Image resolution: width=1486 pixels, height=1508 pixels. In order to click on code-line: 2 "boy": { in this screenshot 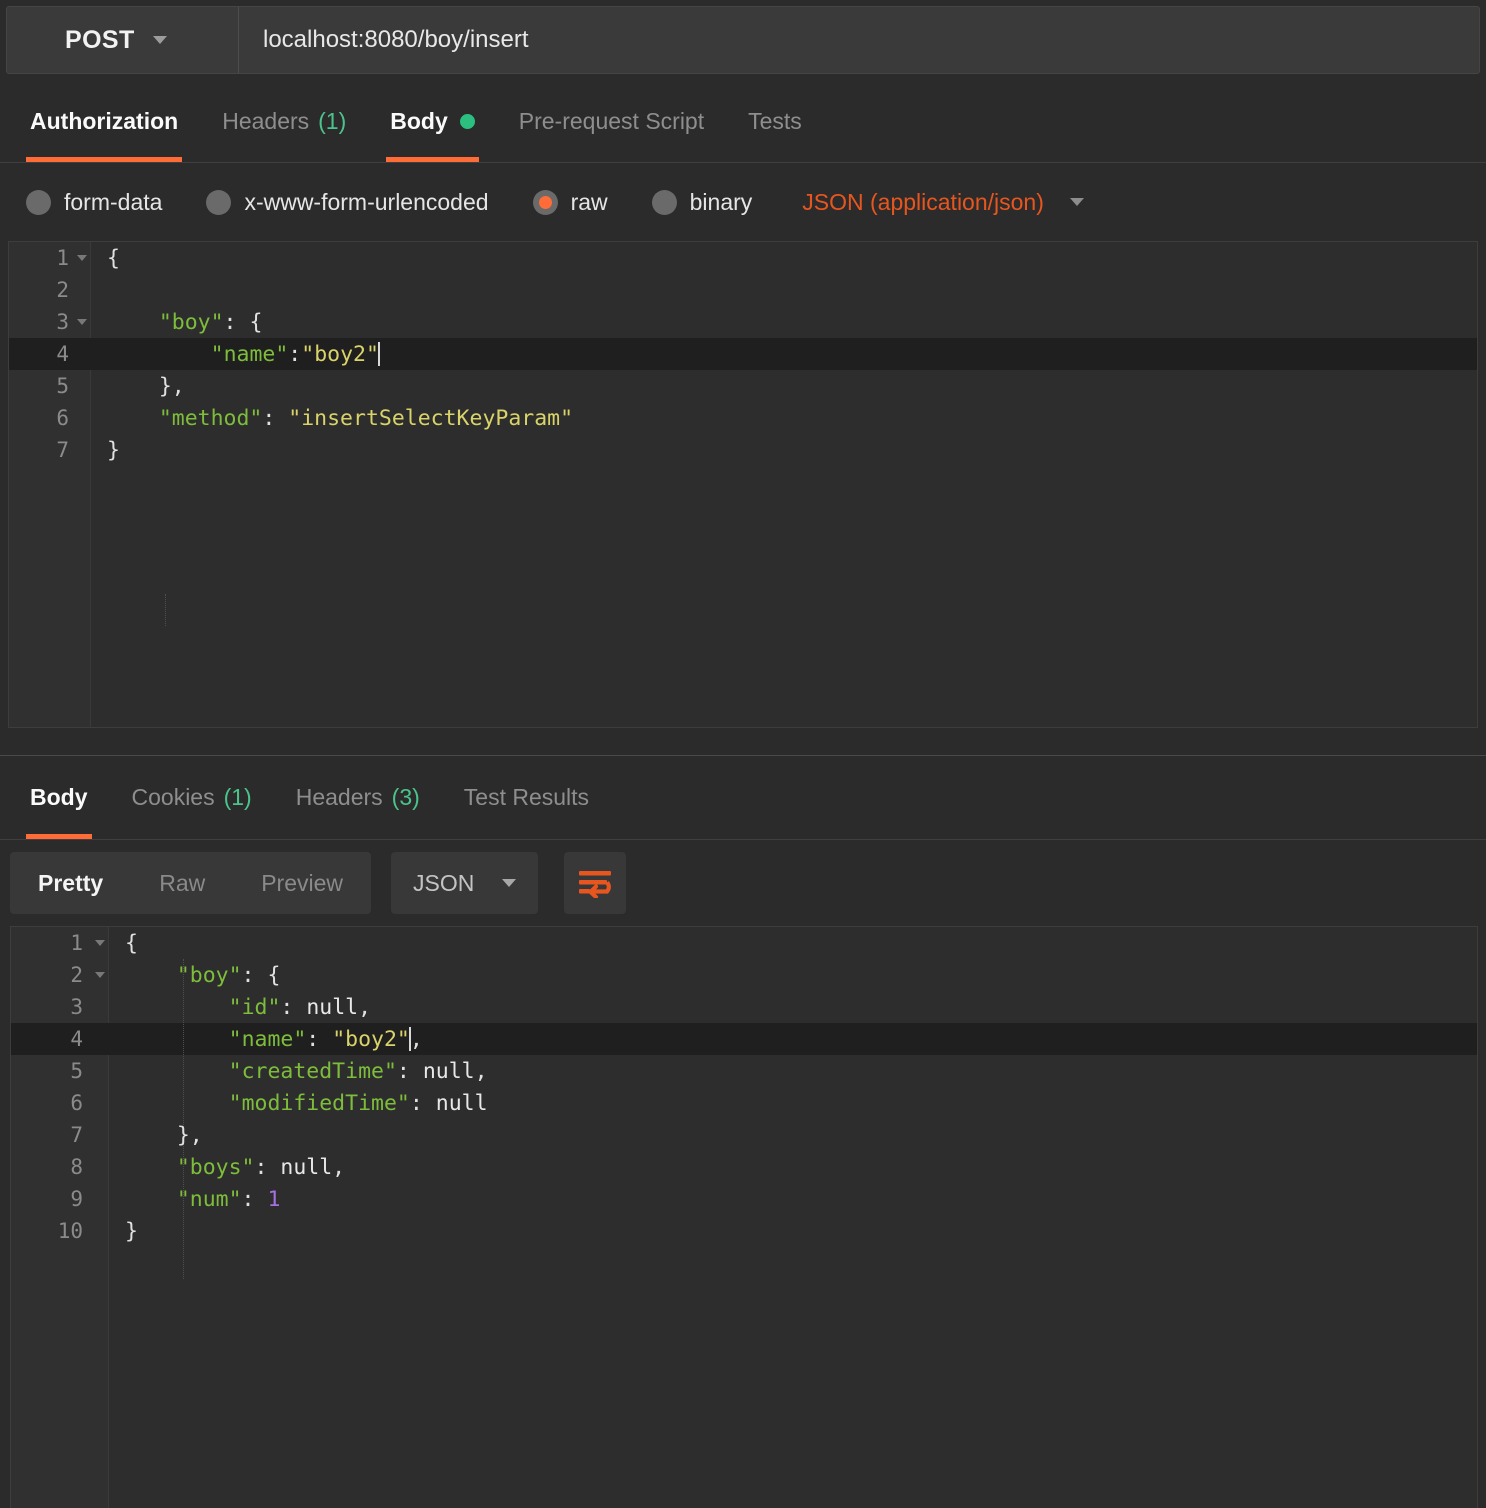, I will do `click(744, 975)`.